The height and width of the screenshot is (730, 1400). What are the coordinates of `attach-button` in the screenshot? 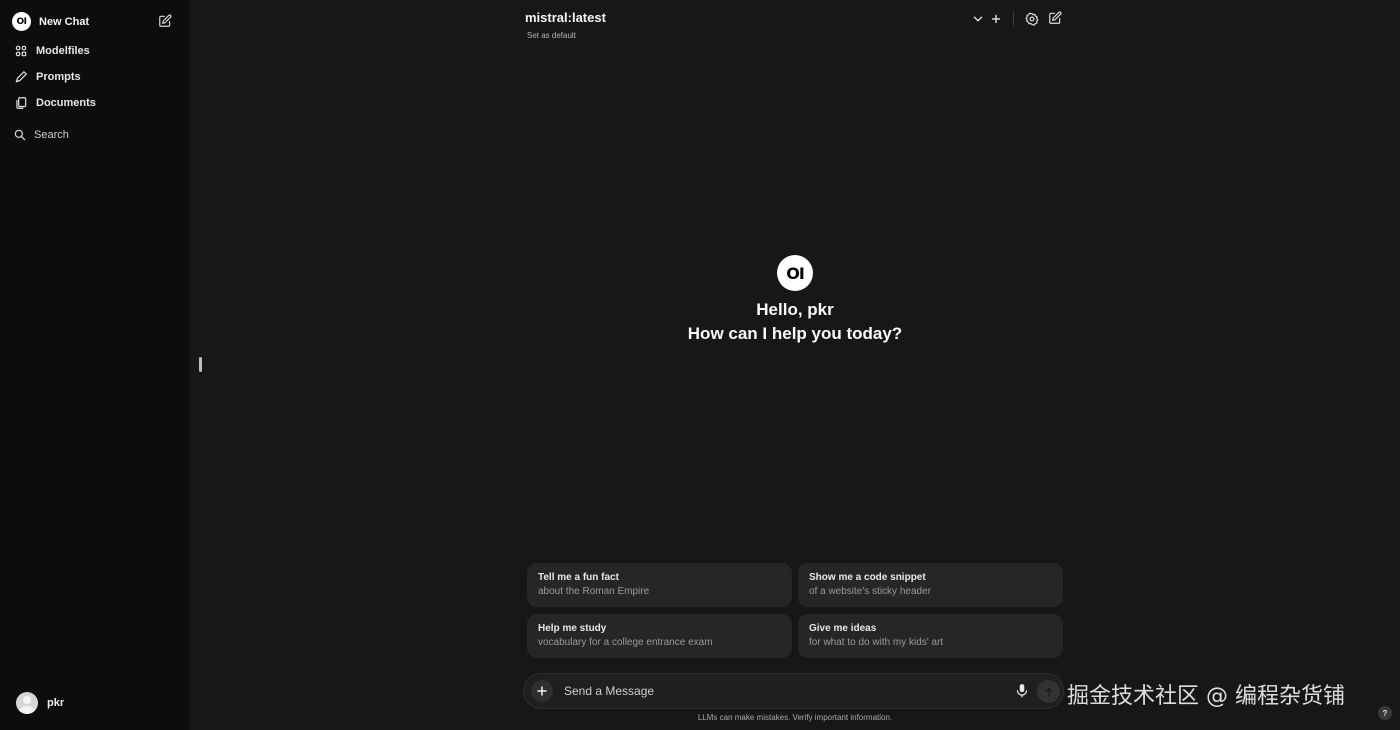 It's located at (542, 691).